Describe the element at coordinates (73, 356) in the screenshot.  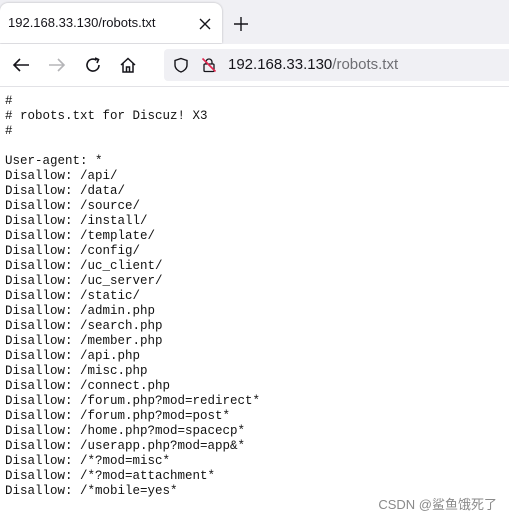
I see `content-line: Disallow: /api.php` at that location.